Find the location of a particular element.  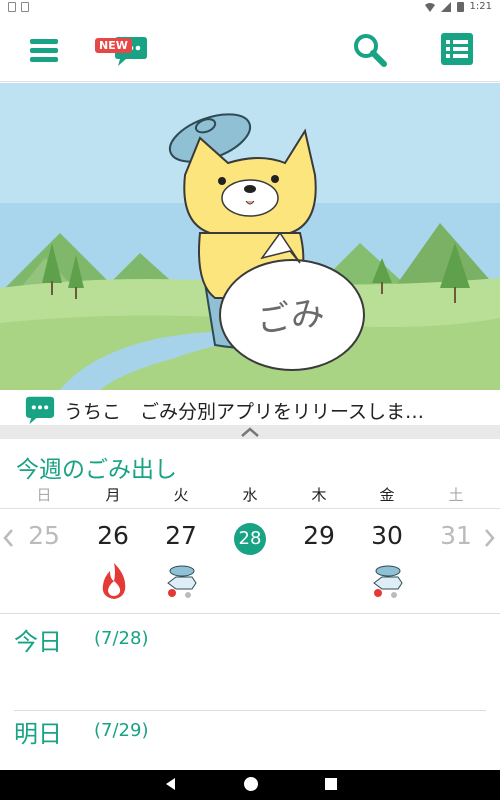

date-cell: 27 is located at coordinates (181, 535).